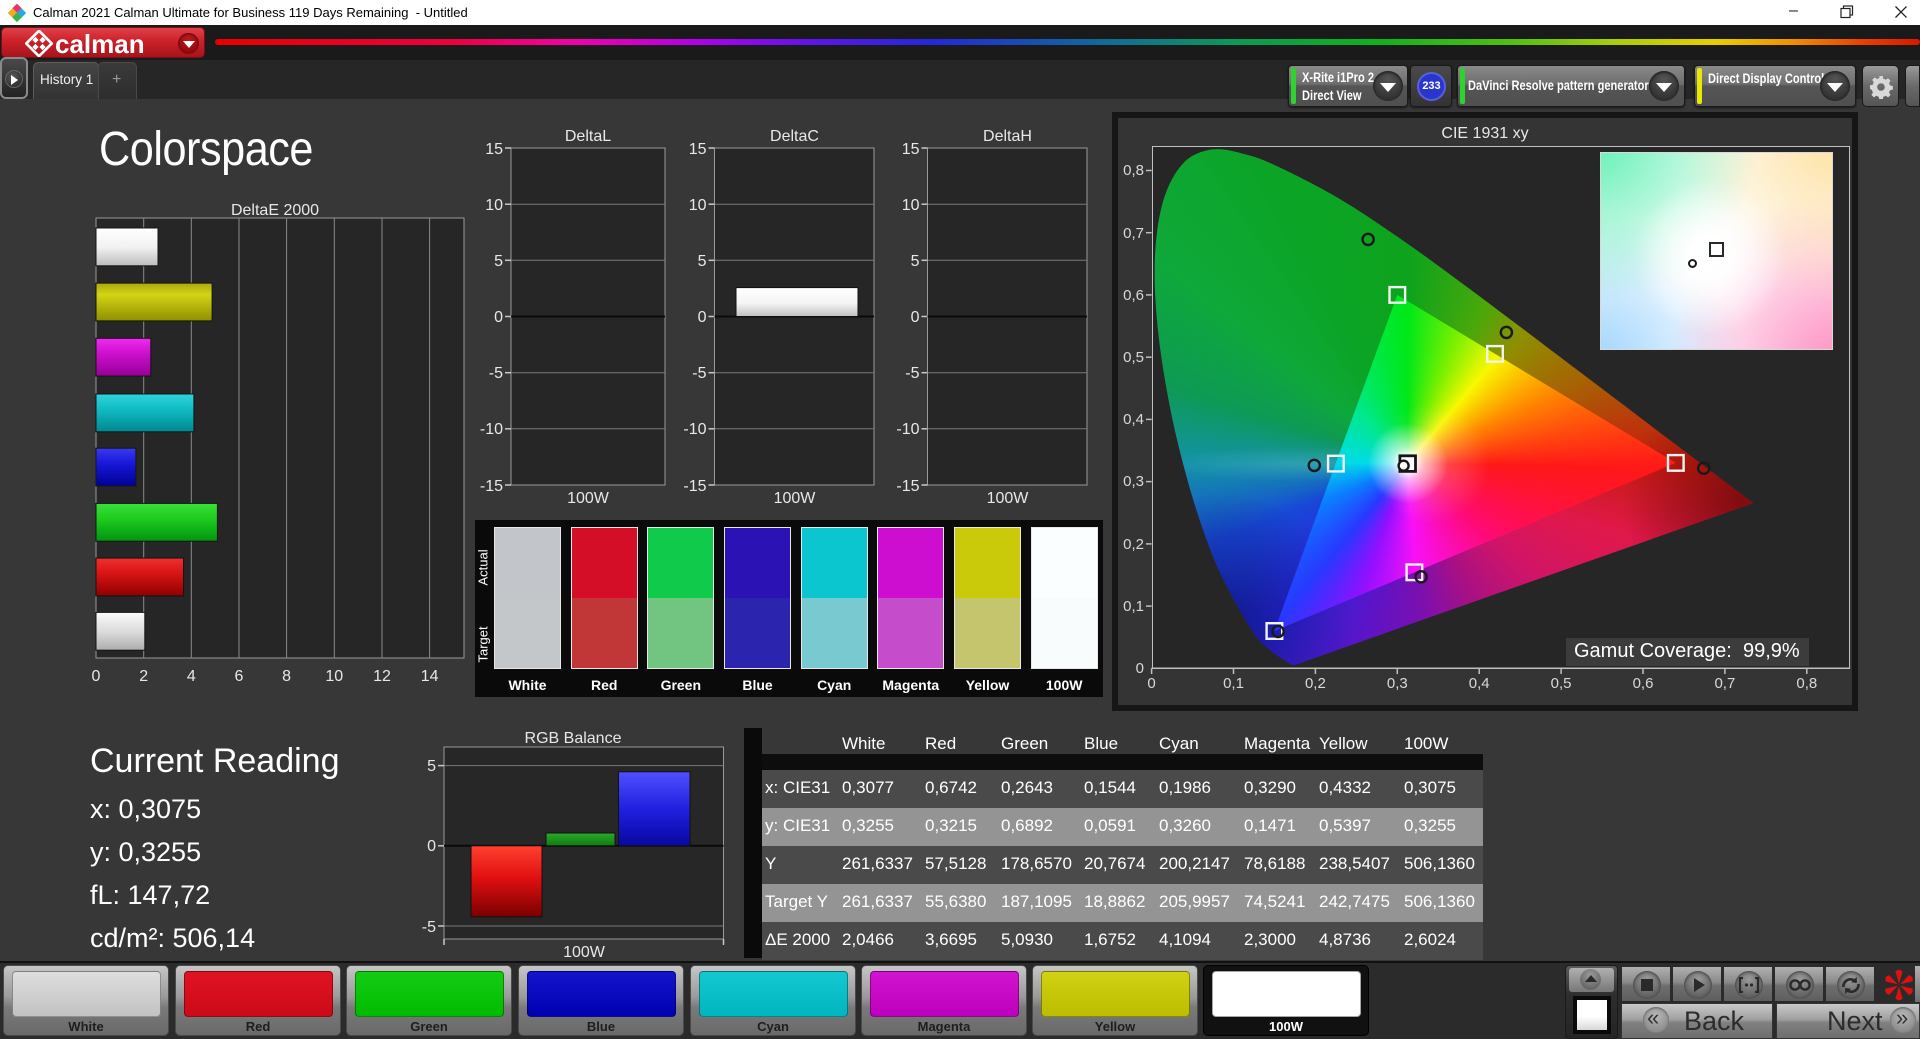 This screenshot has height=1039, width=1920. What do you see at coordinates (1007, 136) in the screenshot?
I see `svg-text: DeltaH` at bounding box center [1007, 136].